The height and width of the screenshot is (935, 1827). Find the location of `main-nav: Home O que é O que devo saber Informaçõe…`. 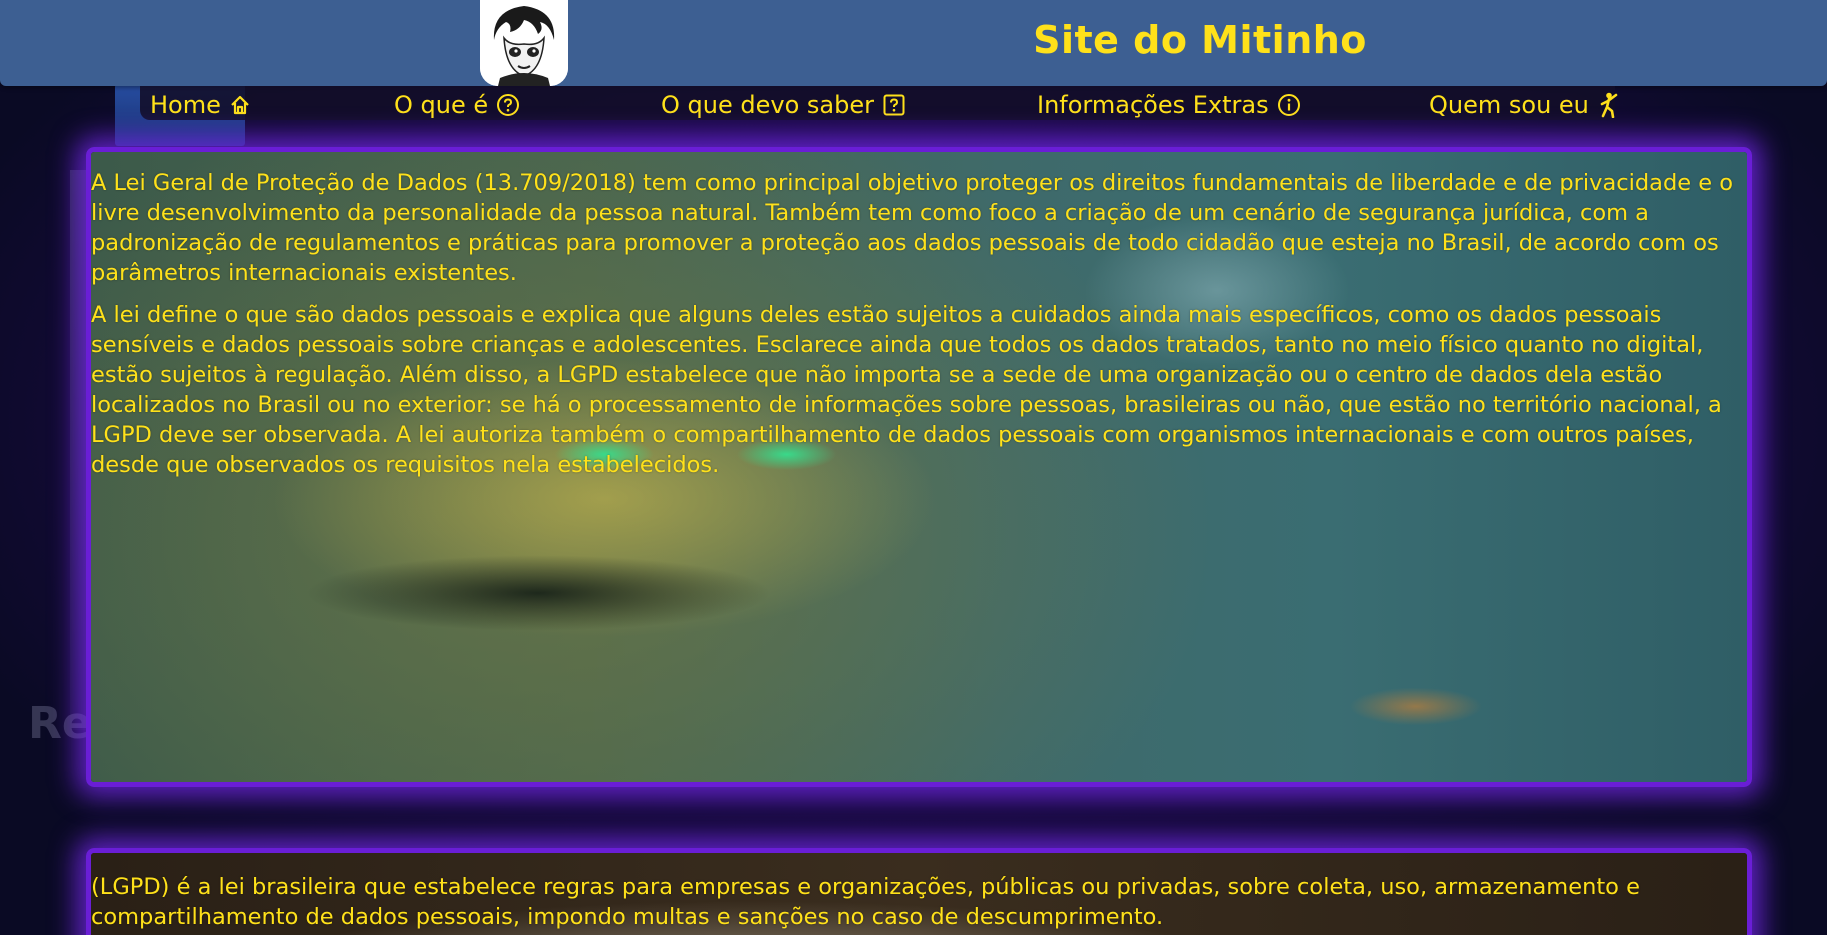

main-nav: Home O que é O que devo saber Informaçõe… is located at coordinates (879, 103).